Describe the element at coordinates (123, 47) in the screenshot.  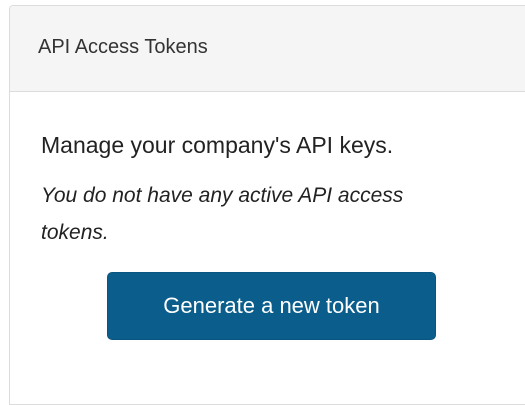
I see `panel-title: API Access Tokens` at that location.